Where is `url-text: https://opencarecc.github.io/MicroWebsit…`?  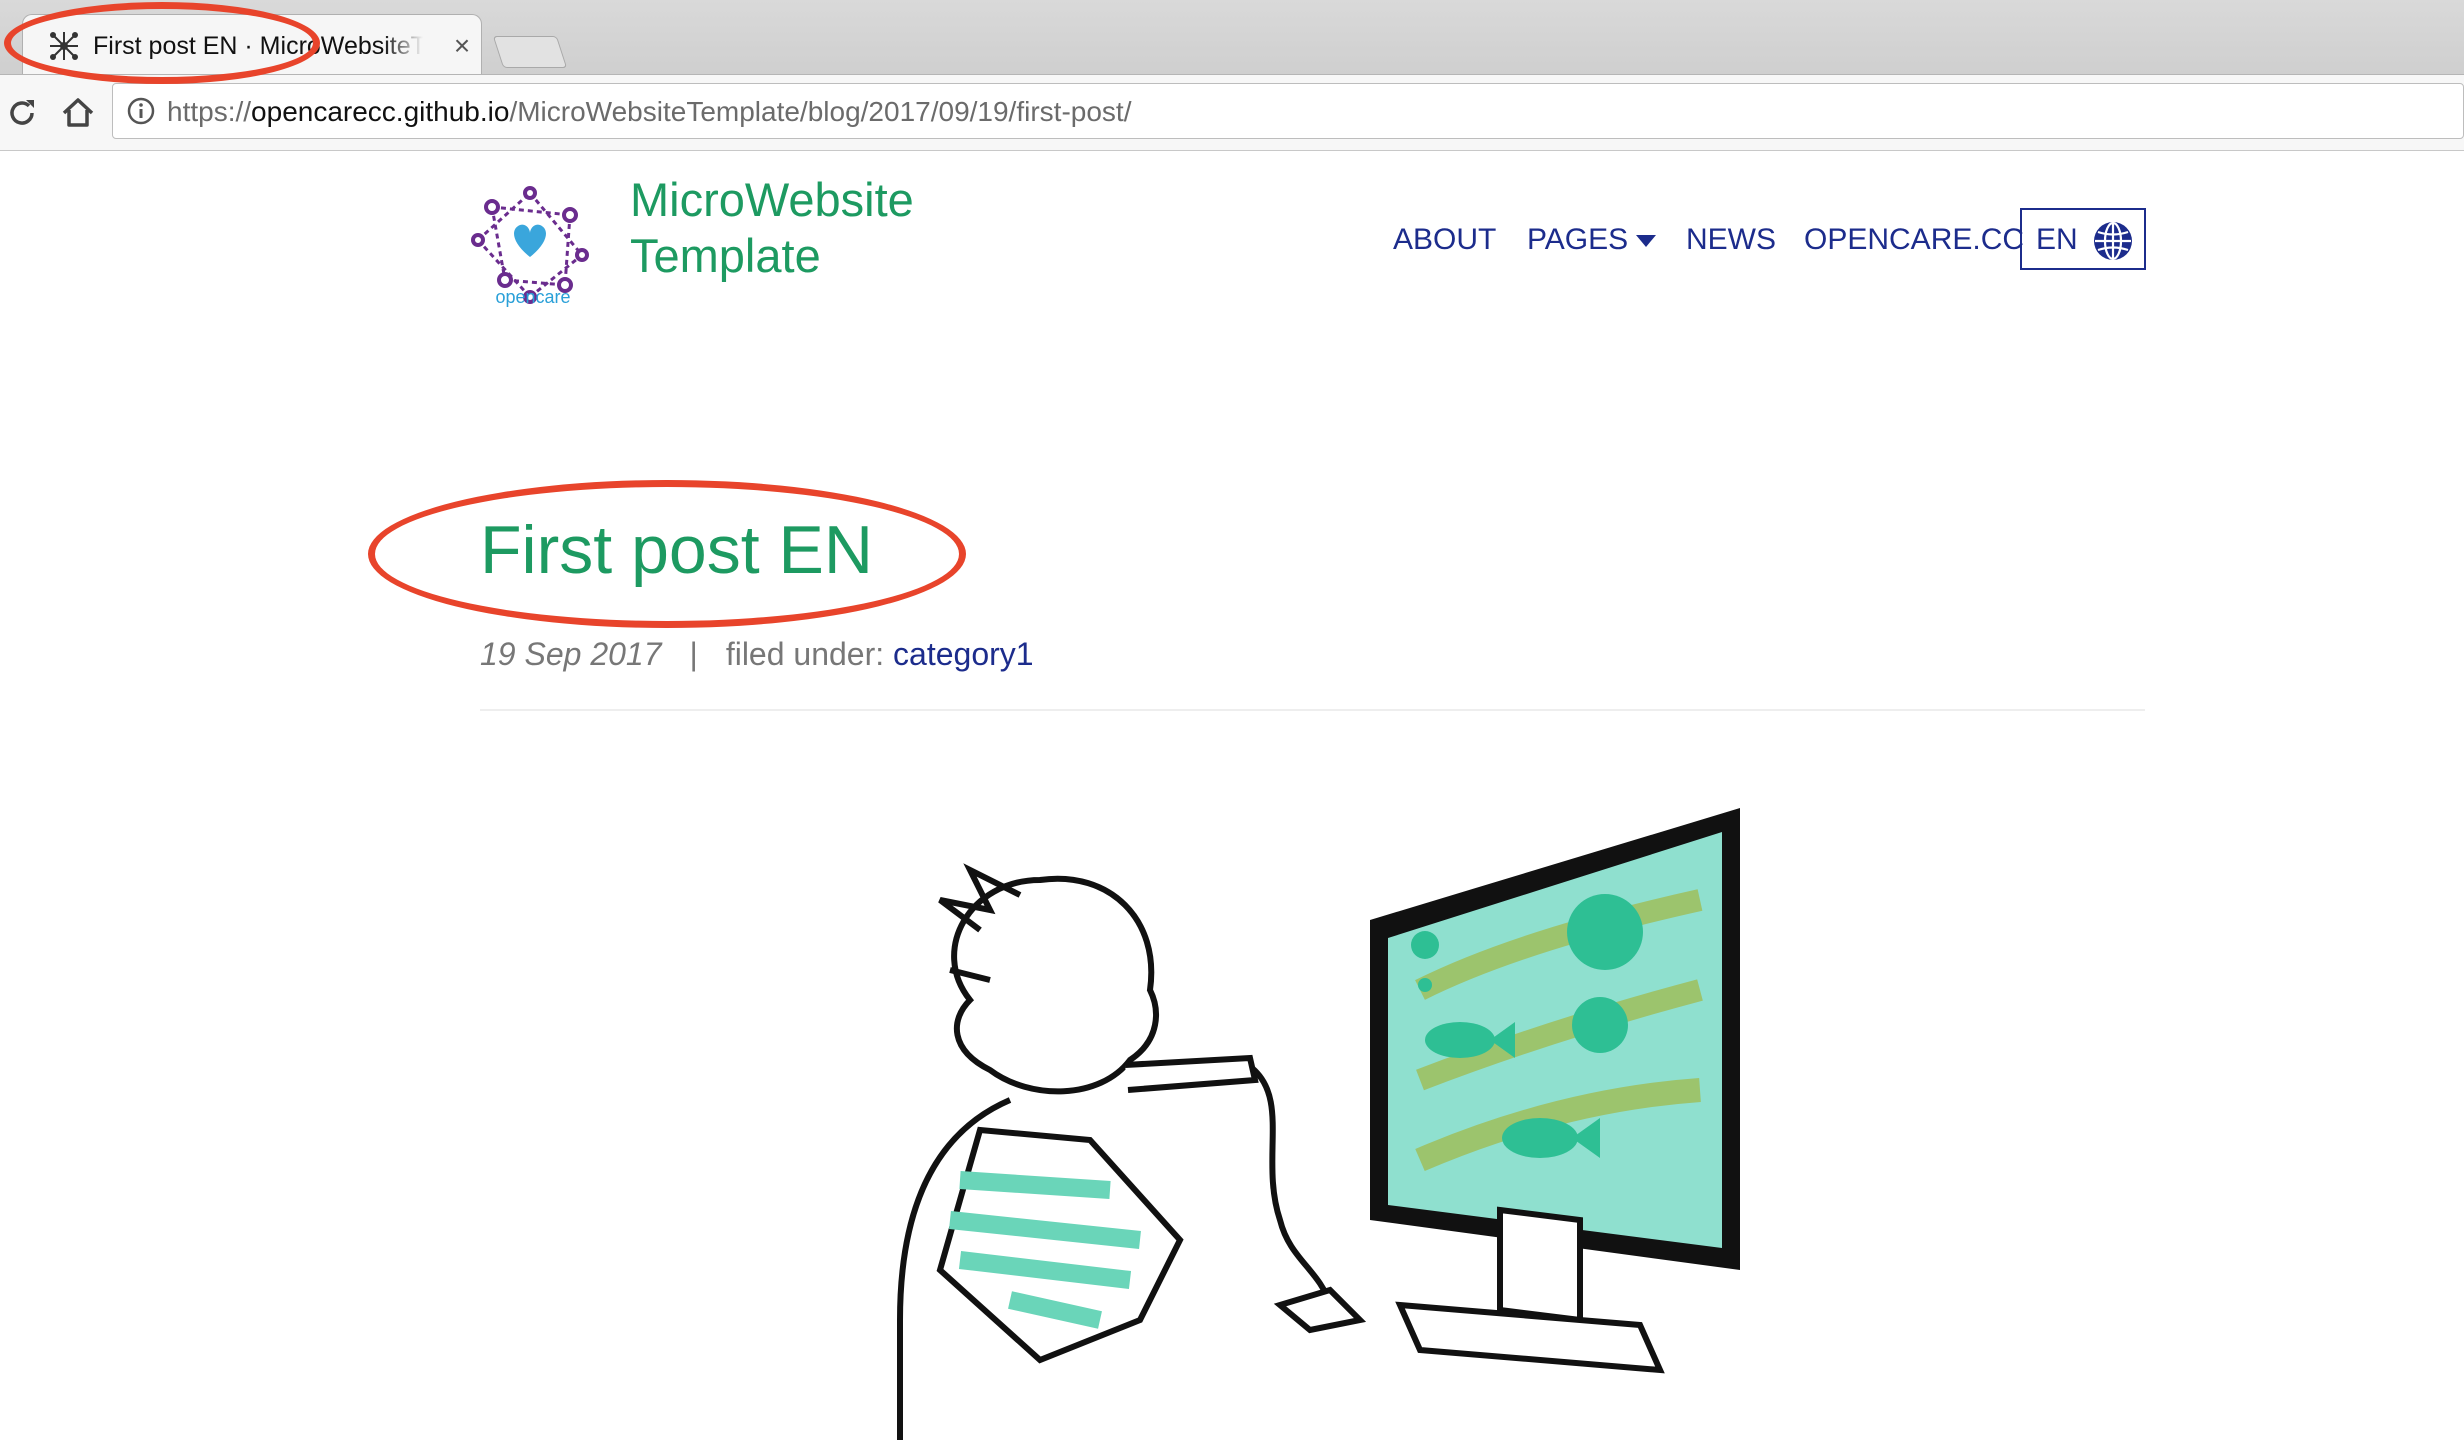 url-text: https://opencarecc.github.io/MicroWebsit… is located at coordinates (649, 112).